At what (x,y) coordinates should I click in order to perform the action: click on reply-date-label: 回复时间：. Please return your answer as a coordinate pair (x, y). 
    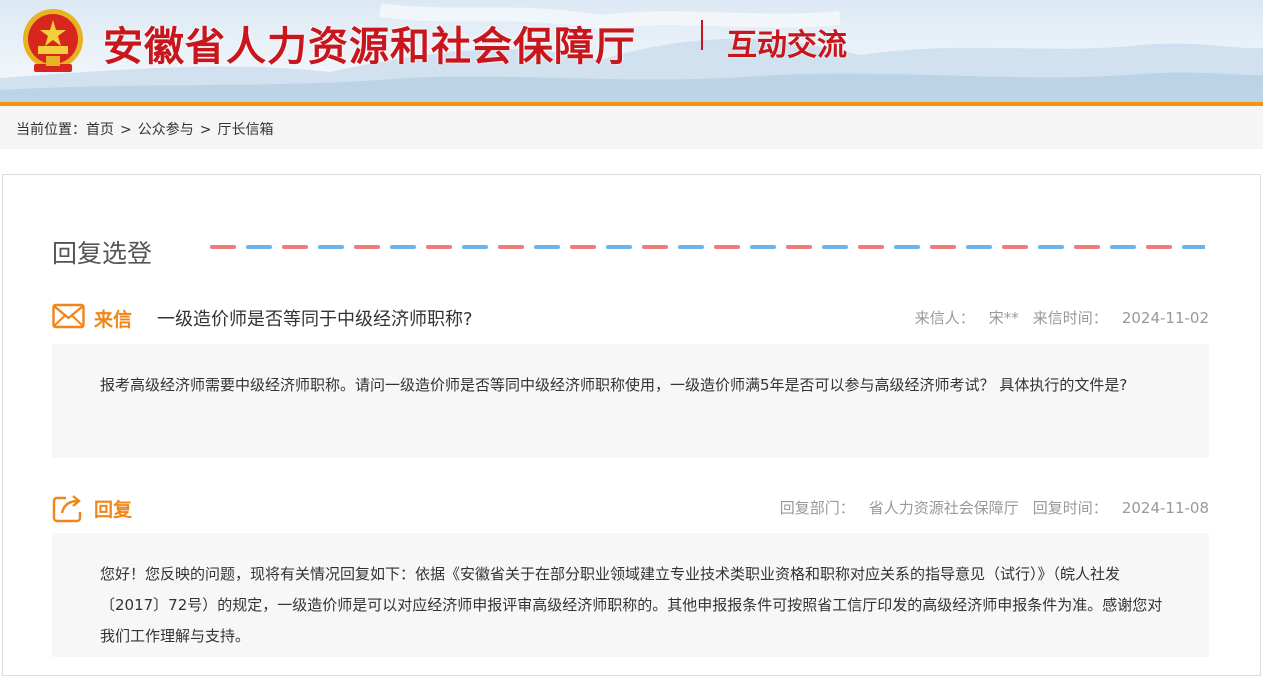
    Looking at the image, I should click on (1070, 508).